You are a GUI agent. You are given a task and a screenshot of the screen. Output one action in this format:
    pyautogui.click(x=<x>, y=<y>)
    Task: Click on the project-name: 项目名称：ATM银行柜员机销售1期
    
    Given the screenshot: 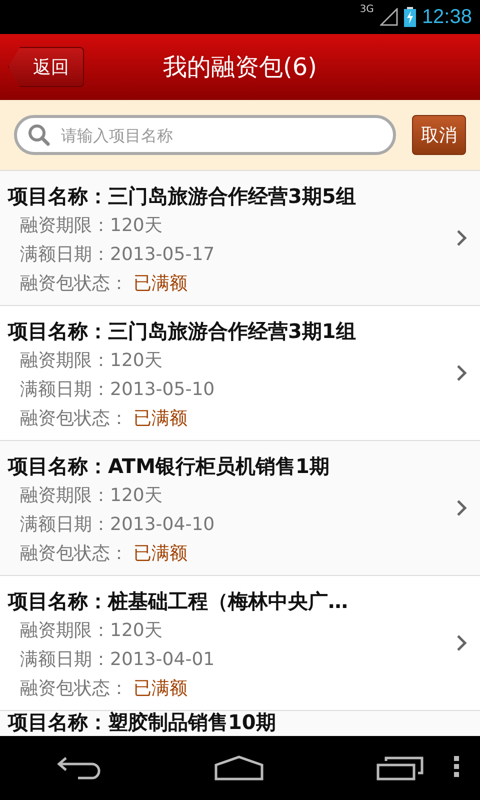 What is the action you would take?
    pyautogui.click(x=169, y=466)
    